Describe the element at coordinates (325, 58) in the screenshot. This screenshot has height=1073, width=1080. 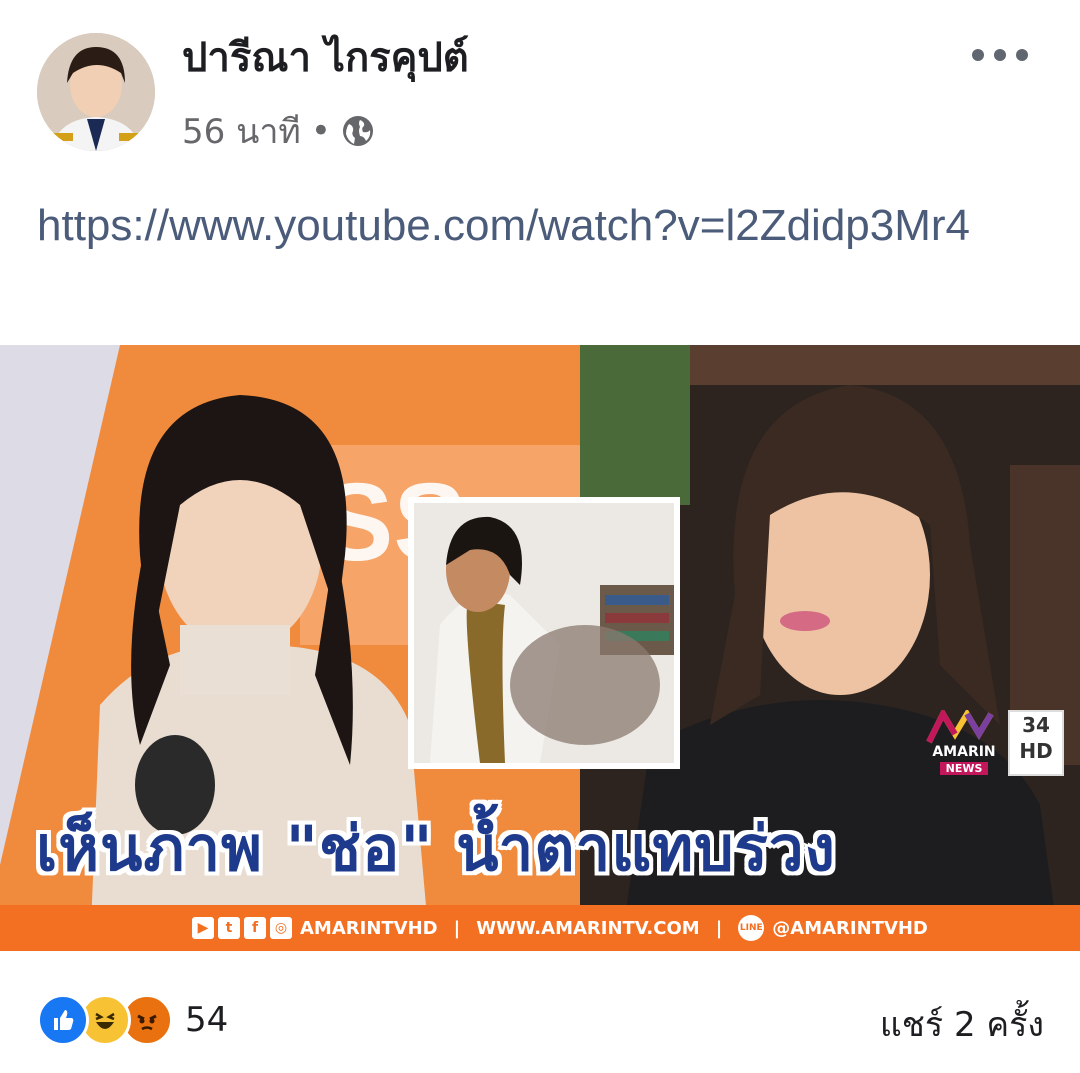
I see `author-name: ปารีณา ไกรคุปต์` at that location.